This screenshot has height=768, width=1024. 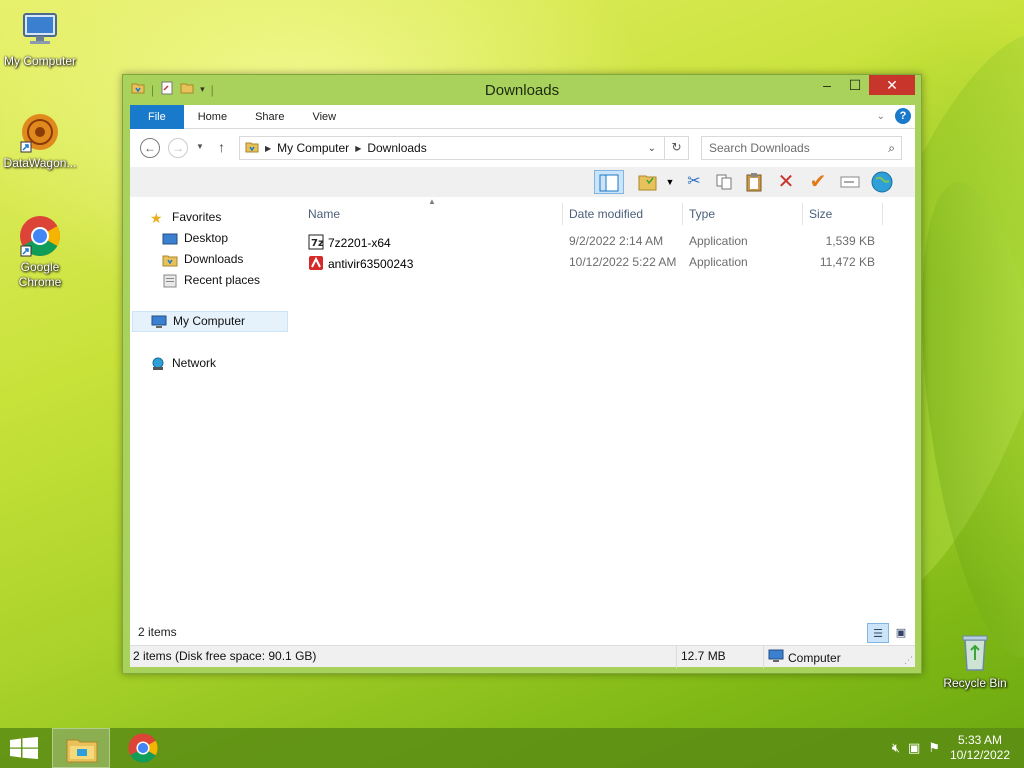 I want to click on clock-time: 5:33 AM, so click(x=979, y=740).